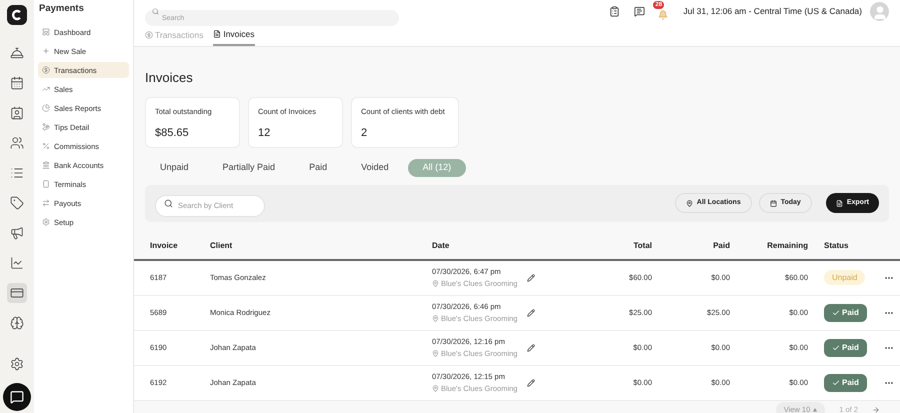 This screenshot has width=900, height=413. I want to click on arrows-icon, so click(46, 203).